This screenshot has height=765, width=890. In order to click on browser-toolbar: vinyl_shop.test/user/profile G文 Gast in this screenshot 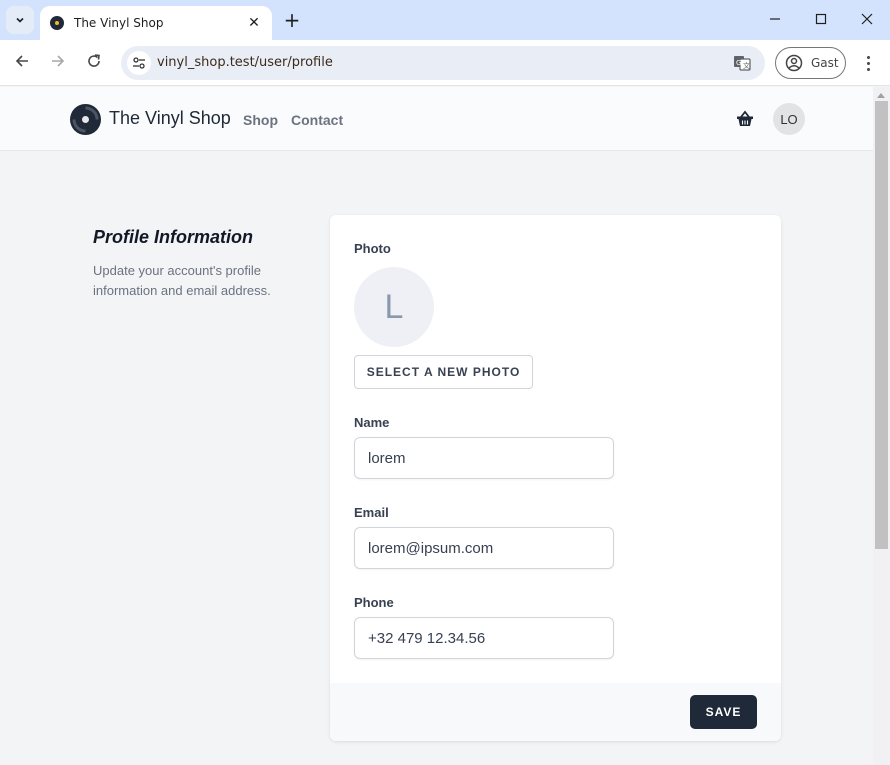, I will do `click(445, 63)`.